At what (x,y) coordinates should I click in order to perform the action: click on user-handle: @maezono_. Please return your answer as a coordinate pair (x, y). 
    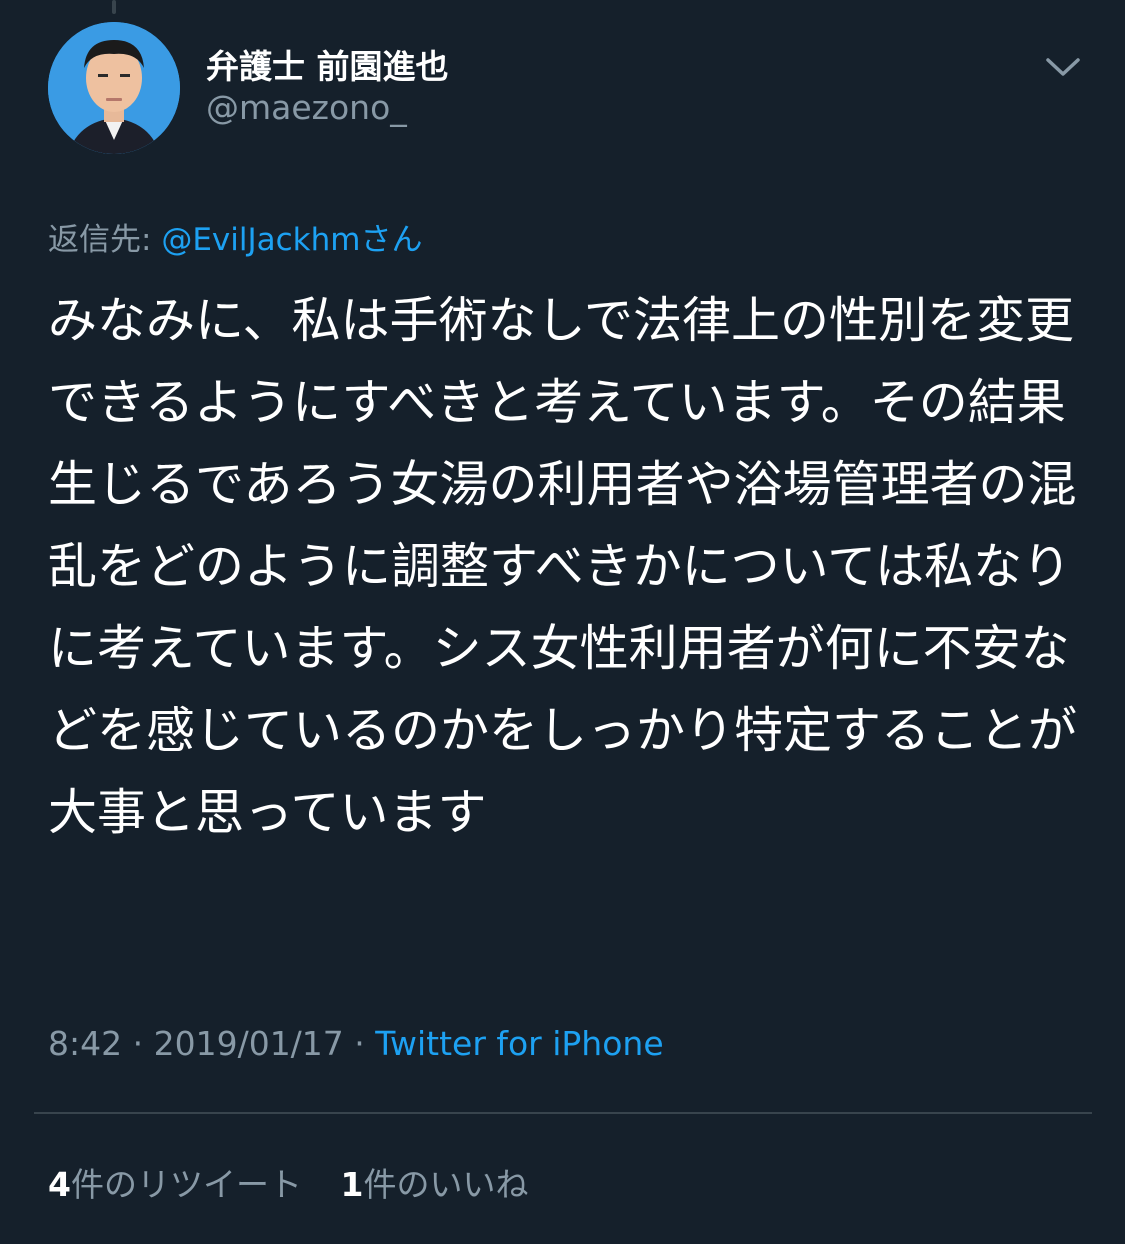
    Looking at the image, I should click on (306, 107).